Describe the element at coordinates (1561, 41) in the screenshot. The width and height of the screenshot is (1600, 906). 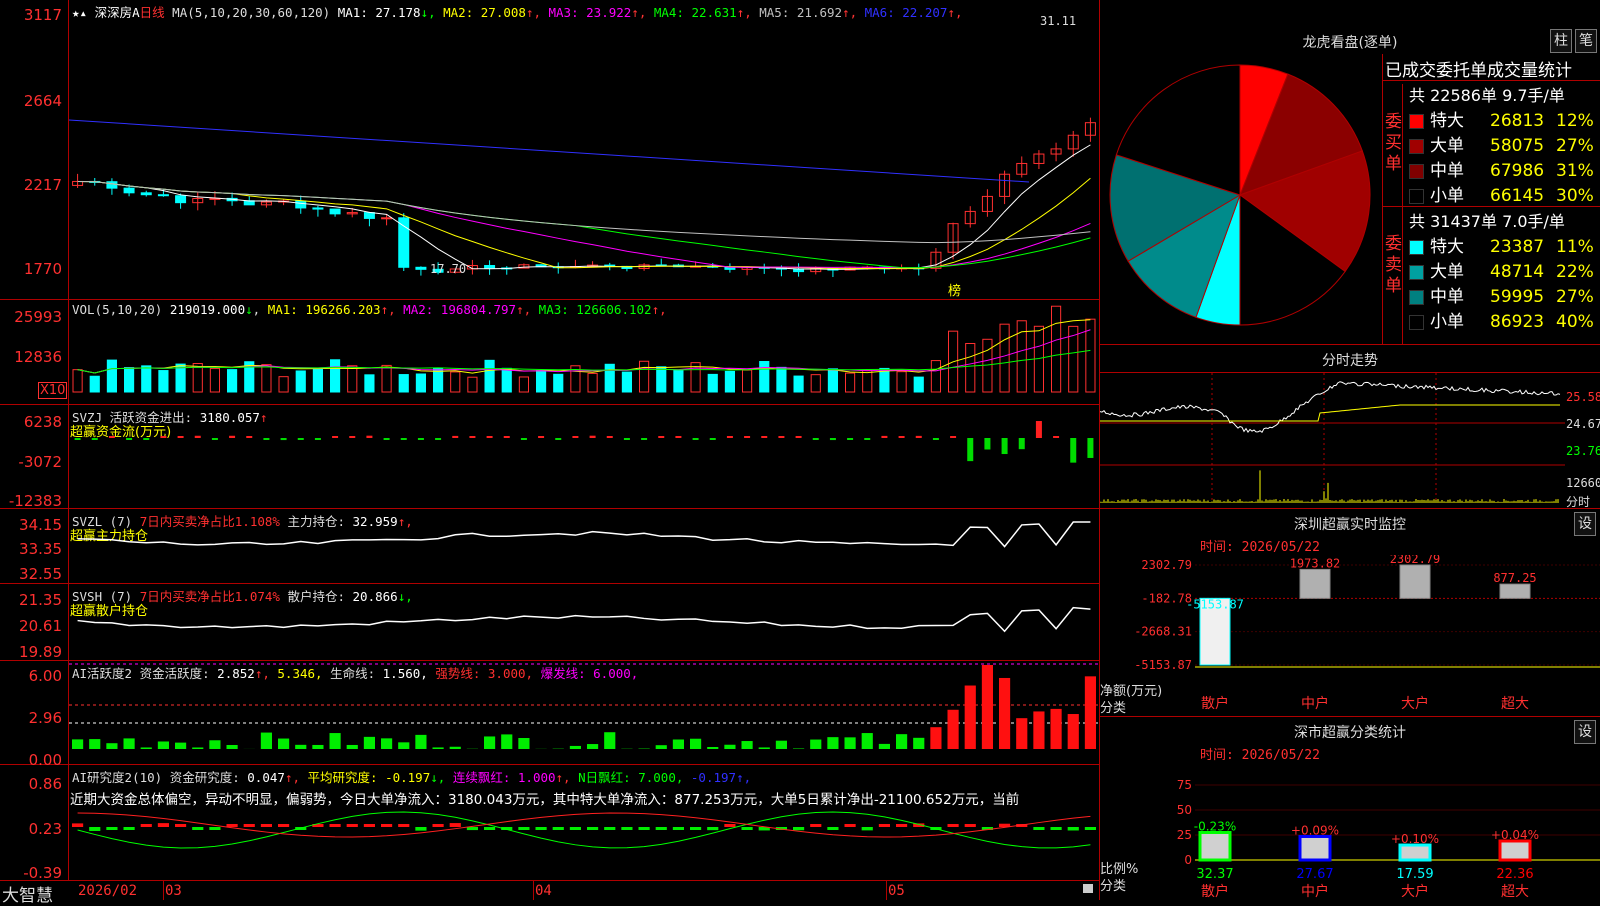
I see `bar-view-button: 柱` at that location.